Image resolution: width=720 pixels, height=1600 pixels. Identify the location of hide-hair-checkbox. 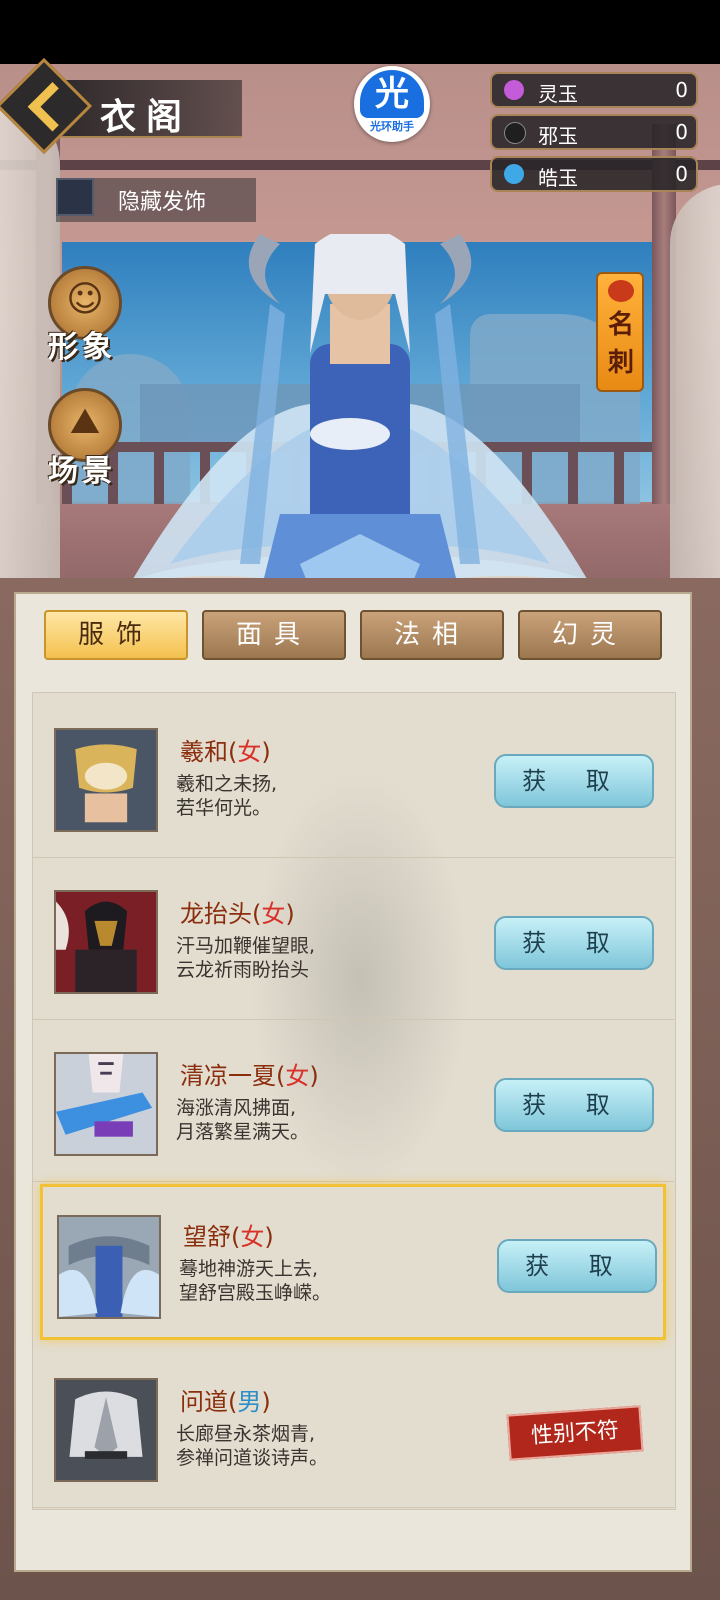
(75, 197).